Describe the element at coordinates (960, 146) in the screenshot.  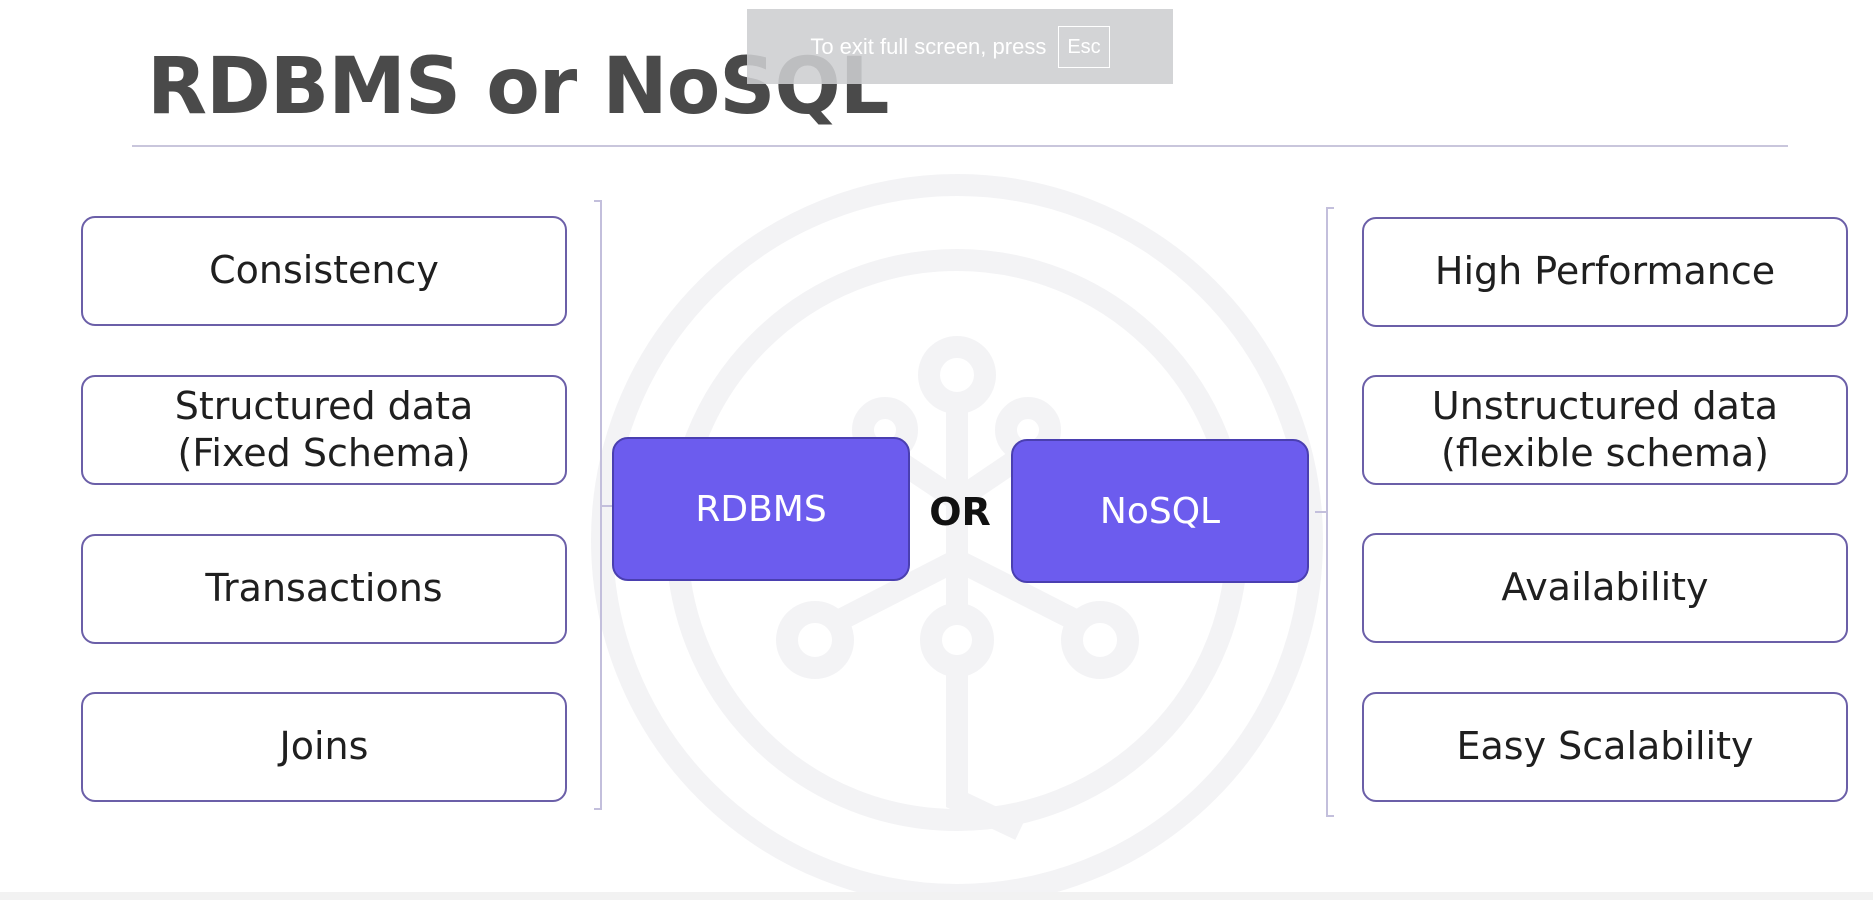
I see `title-divider` at that location.